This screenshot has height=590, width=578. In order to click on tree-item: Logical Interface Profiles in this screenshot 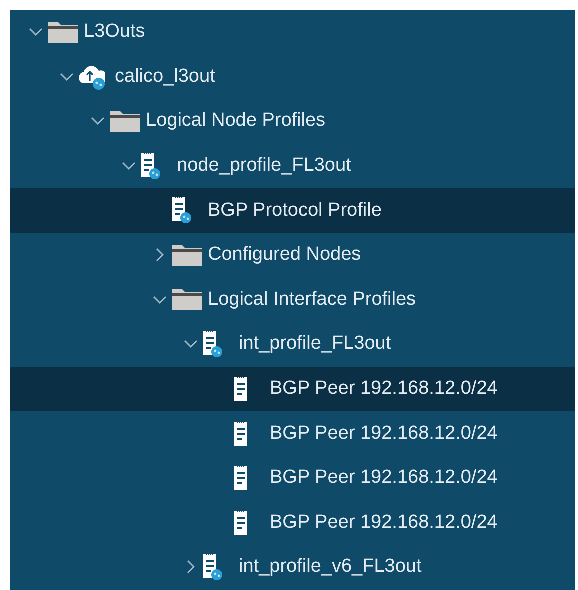, I will do `click(292, 300)`.